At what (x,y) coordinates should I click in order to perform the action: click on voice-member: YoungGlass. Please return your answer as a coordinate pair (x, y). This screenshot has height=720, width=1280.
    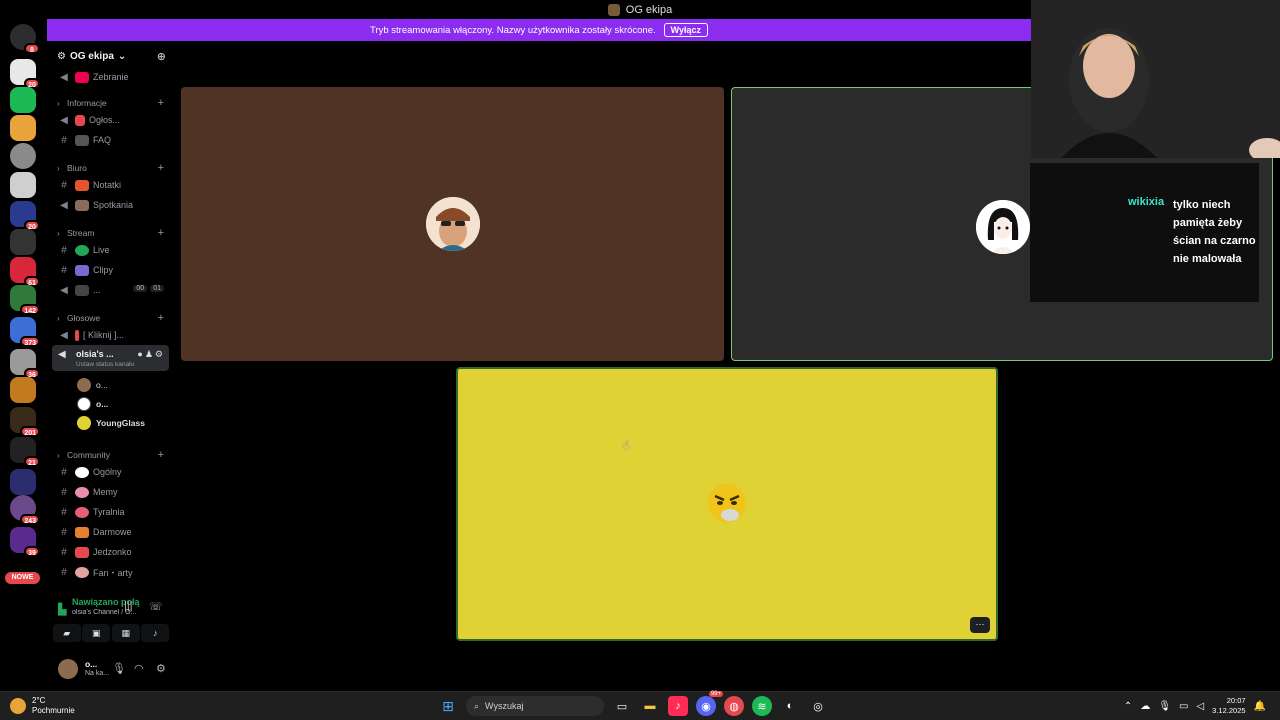
    Looking at the image, I should click on (122, 423).